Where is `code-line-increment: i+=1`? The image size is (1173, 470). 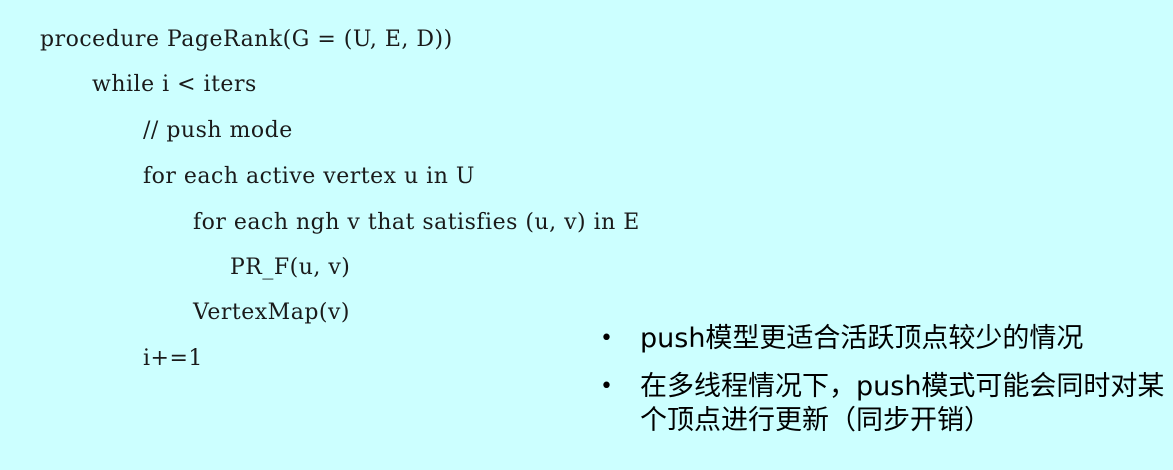
code-line-increment: i+=1 is located at coordinates (173, 358).